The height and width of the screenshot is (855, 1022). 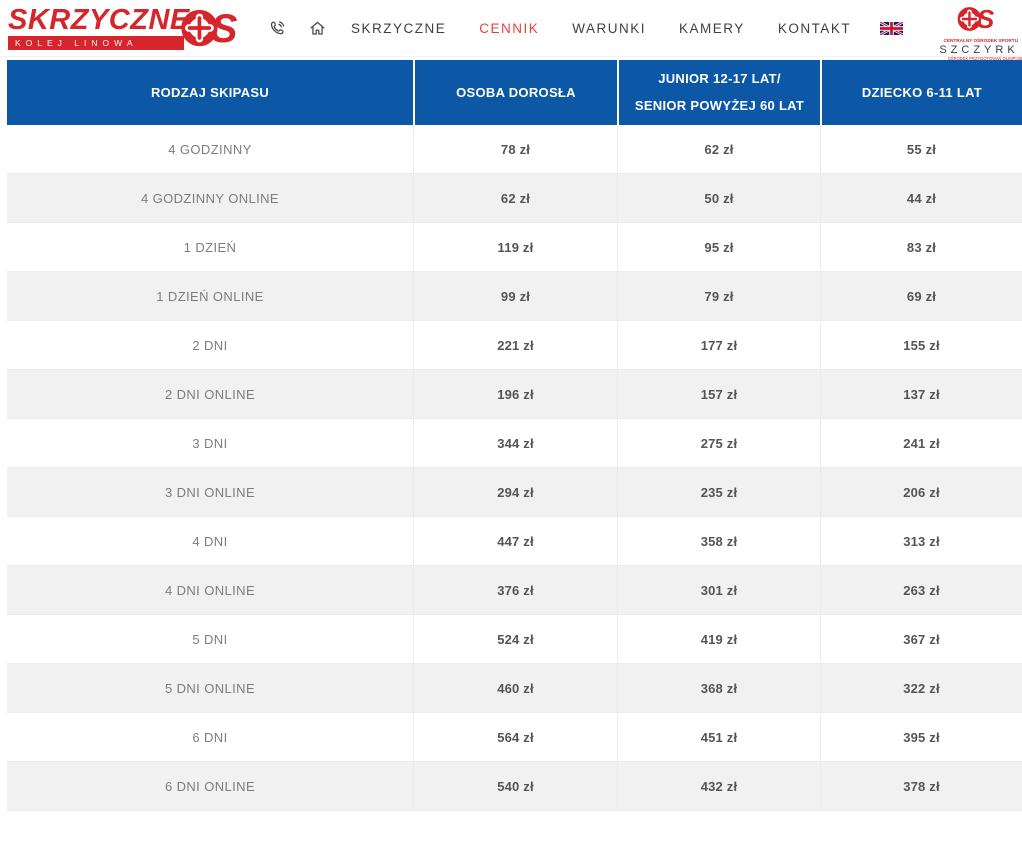 I want to click on table-row: 1 DZIEŃ ONLINE 99 zł 79 zł 69 zł, so click(x=514, y=296).